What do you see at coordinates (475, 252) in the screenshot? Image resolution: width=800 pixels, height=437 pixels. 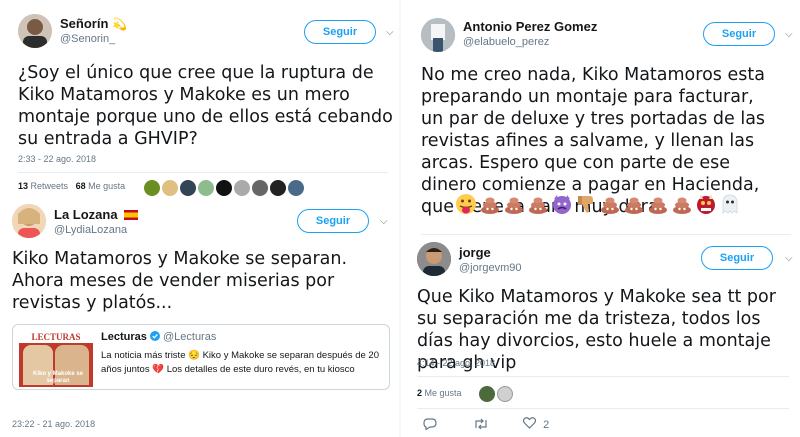 I see `display-name: jorge` at bounding box center [475, 252].